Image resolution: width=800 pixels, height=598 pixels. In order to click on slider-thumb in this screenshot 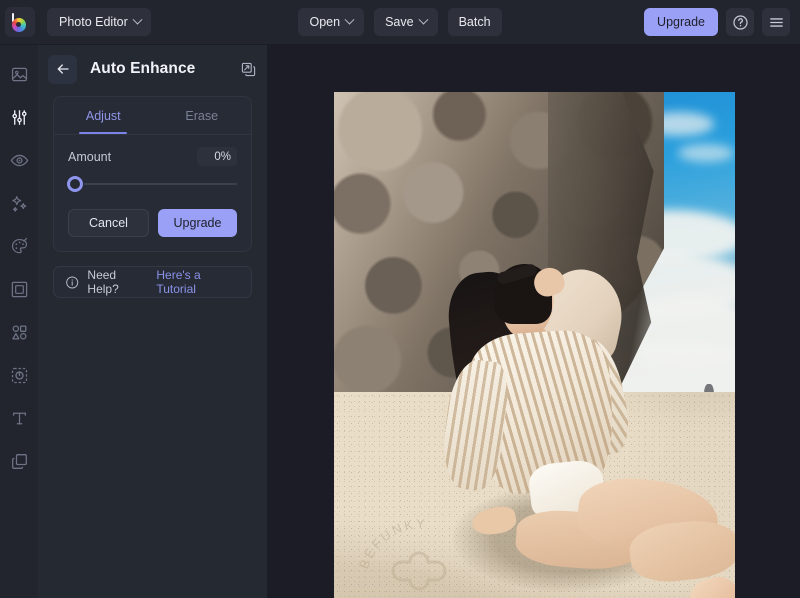, I will do `click(75, 184)`.